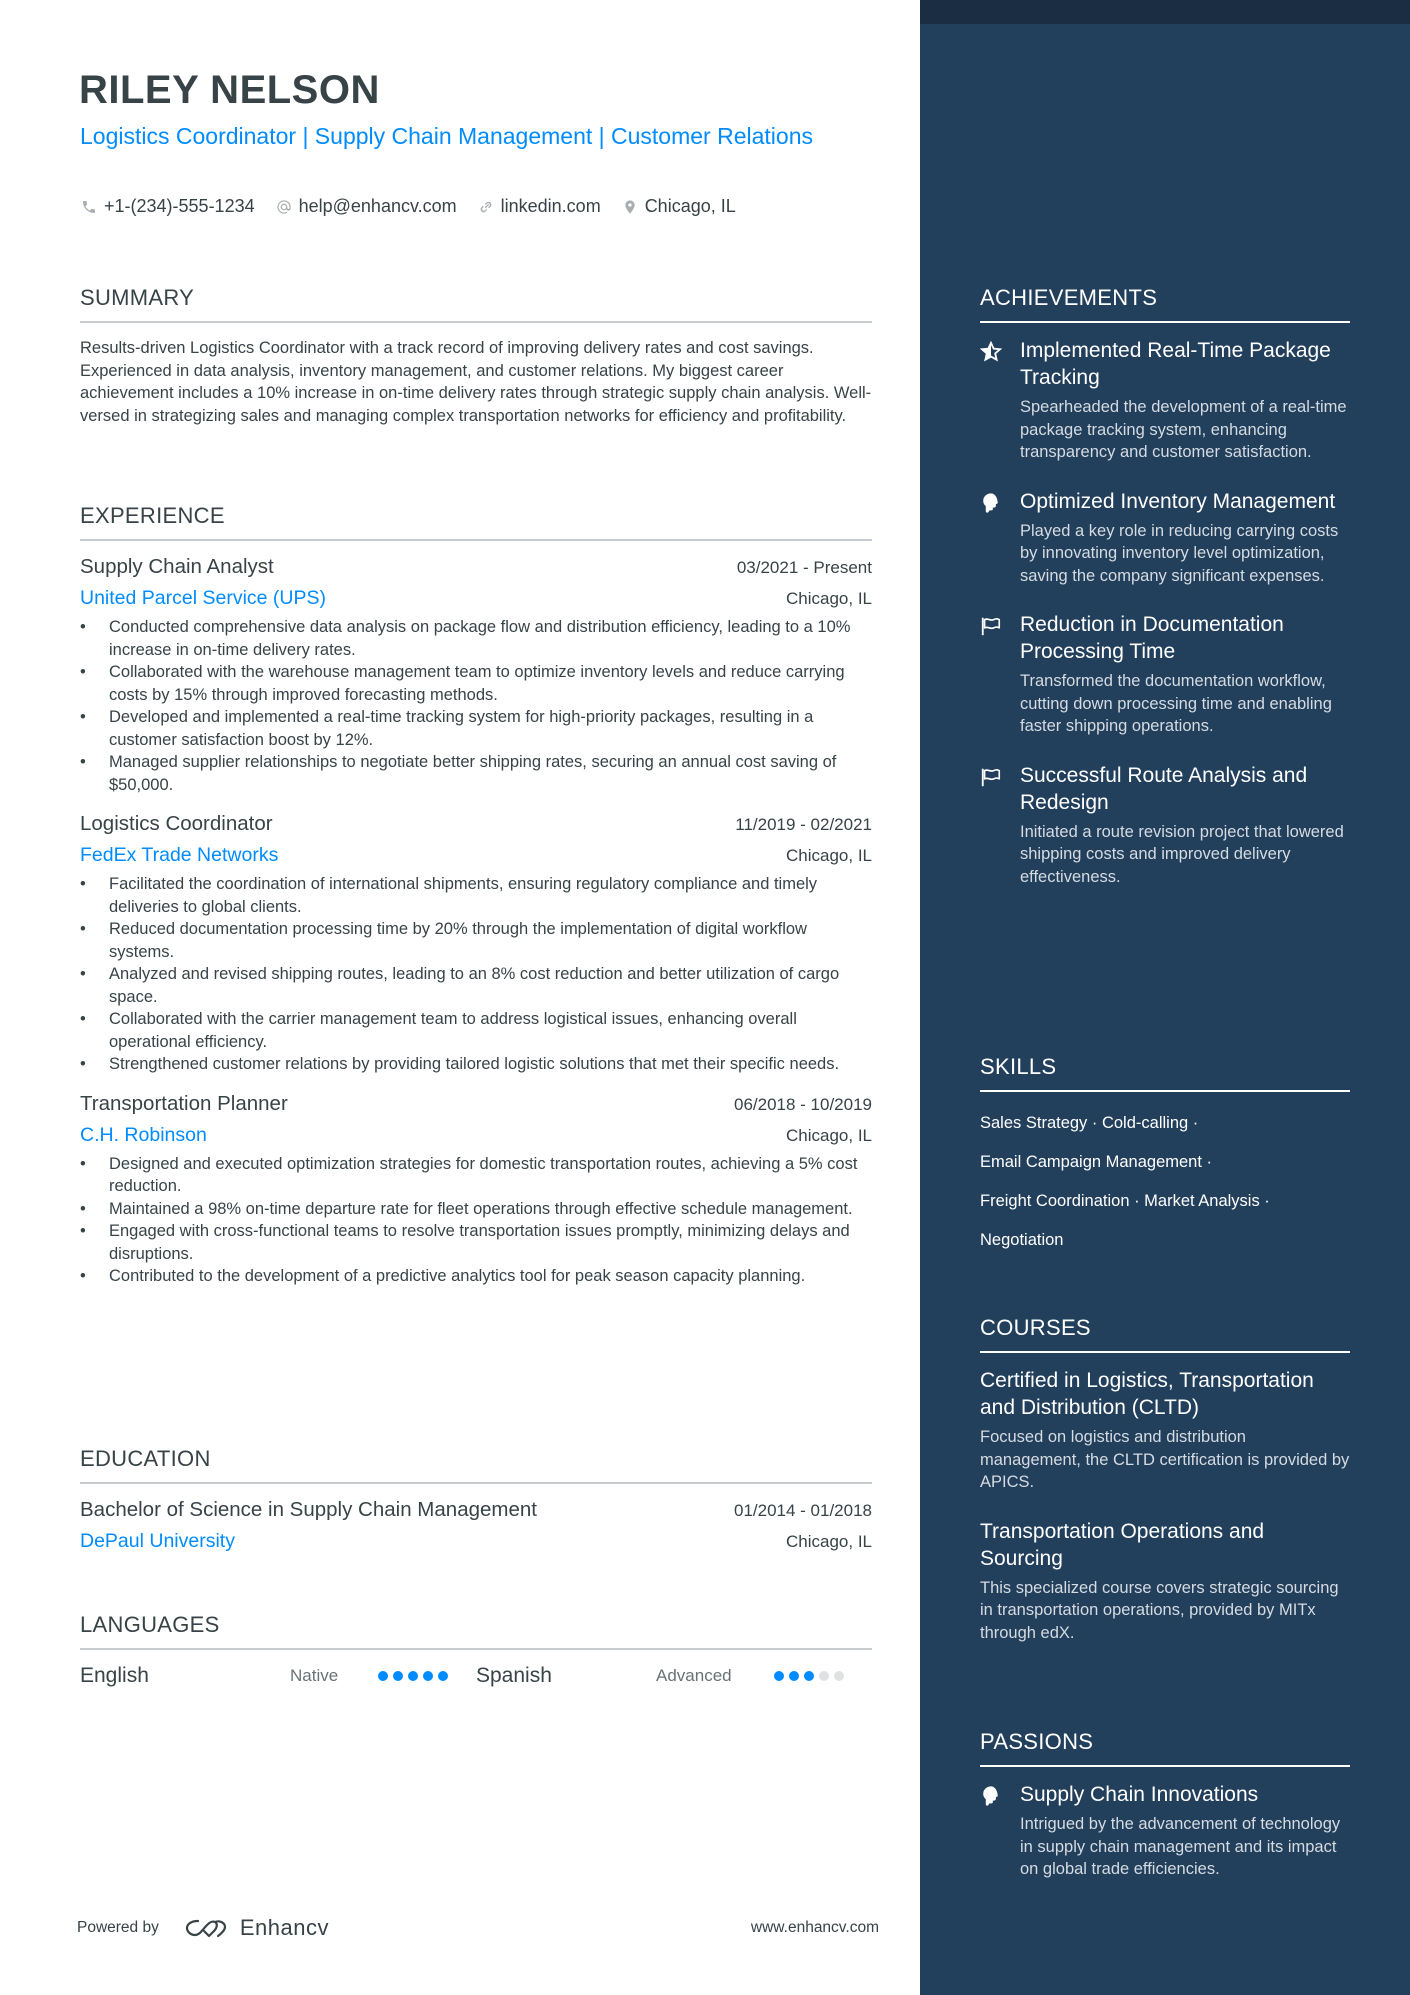  I want to click on language-name: Spanish, so click(514, 1675).